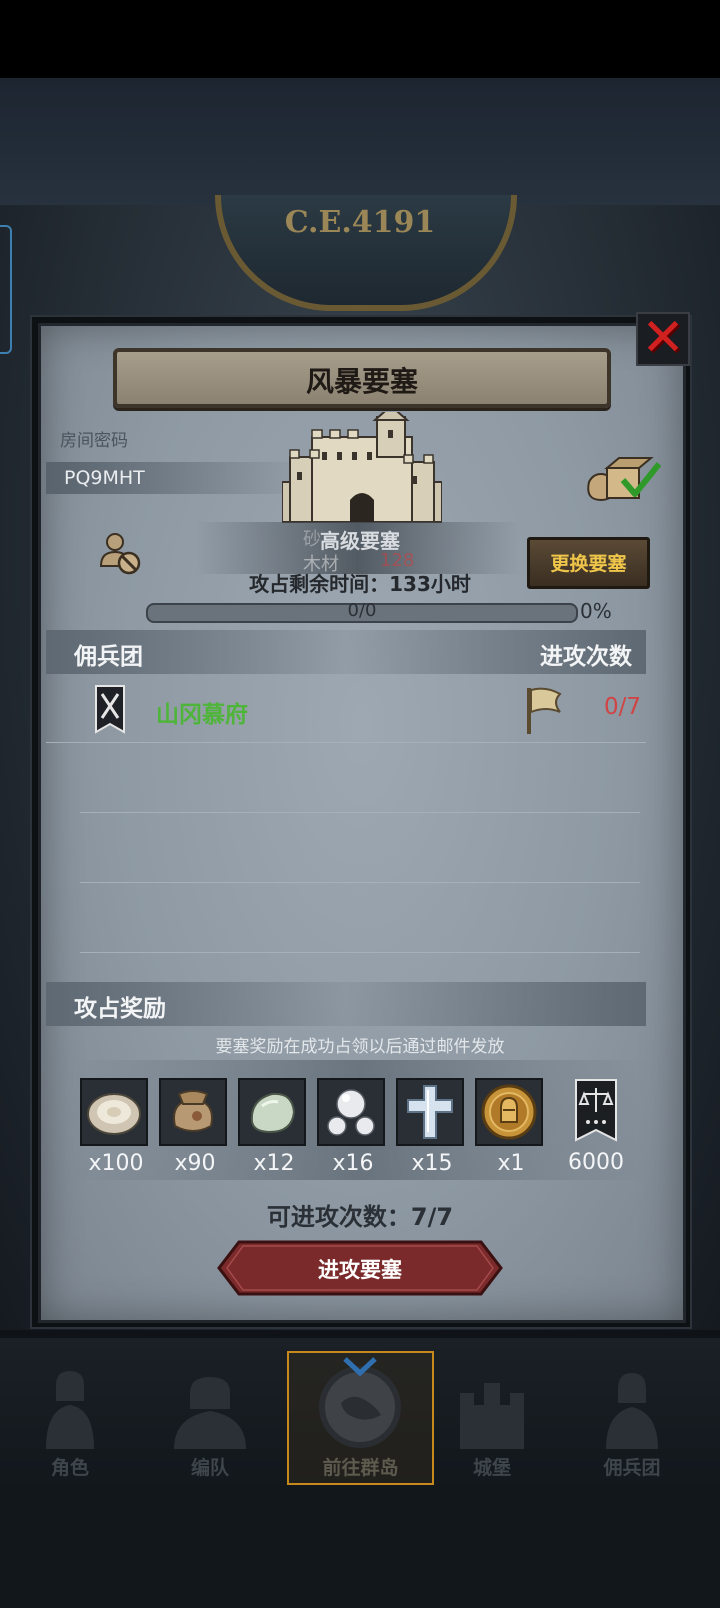 The width and height of the screenshot is (720, 1608). I want to click on pearls-icon, so click(351, 1112).